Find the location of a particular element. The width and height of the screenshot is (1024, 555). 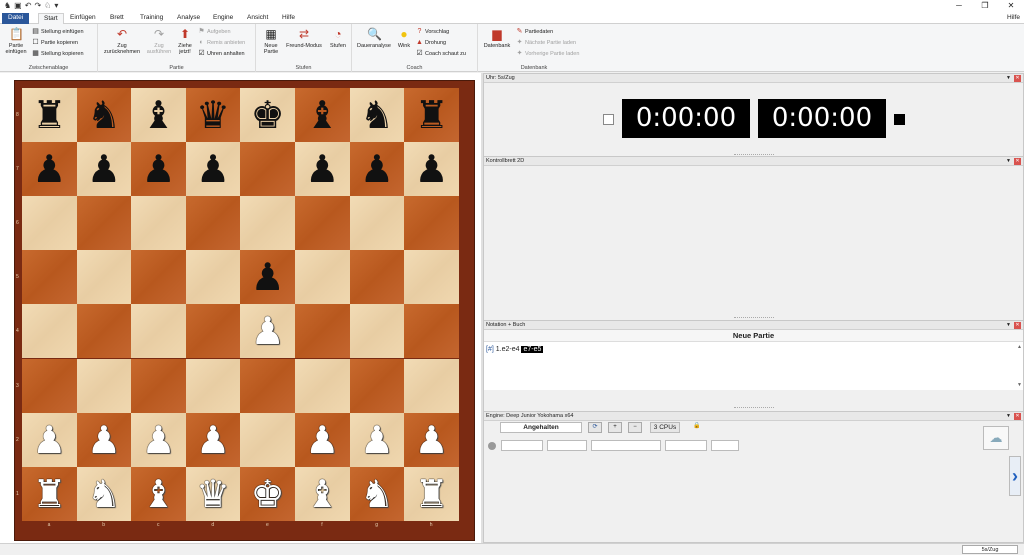

game-data-button: ✎ Partiedaten is located at coordinates (535, 32).